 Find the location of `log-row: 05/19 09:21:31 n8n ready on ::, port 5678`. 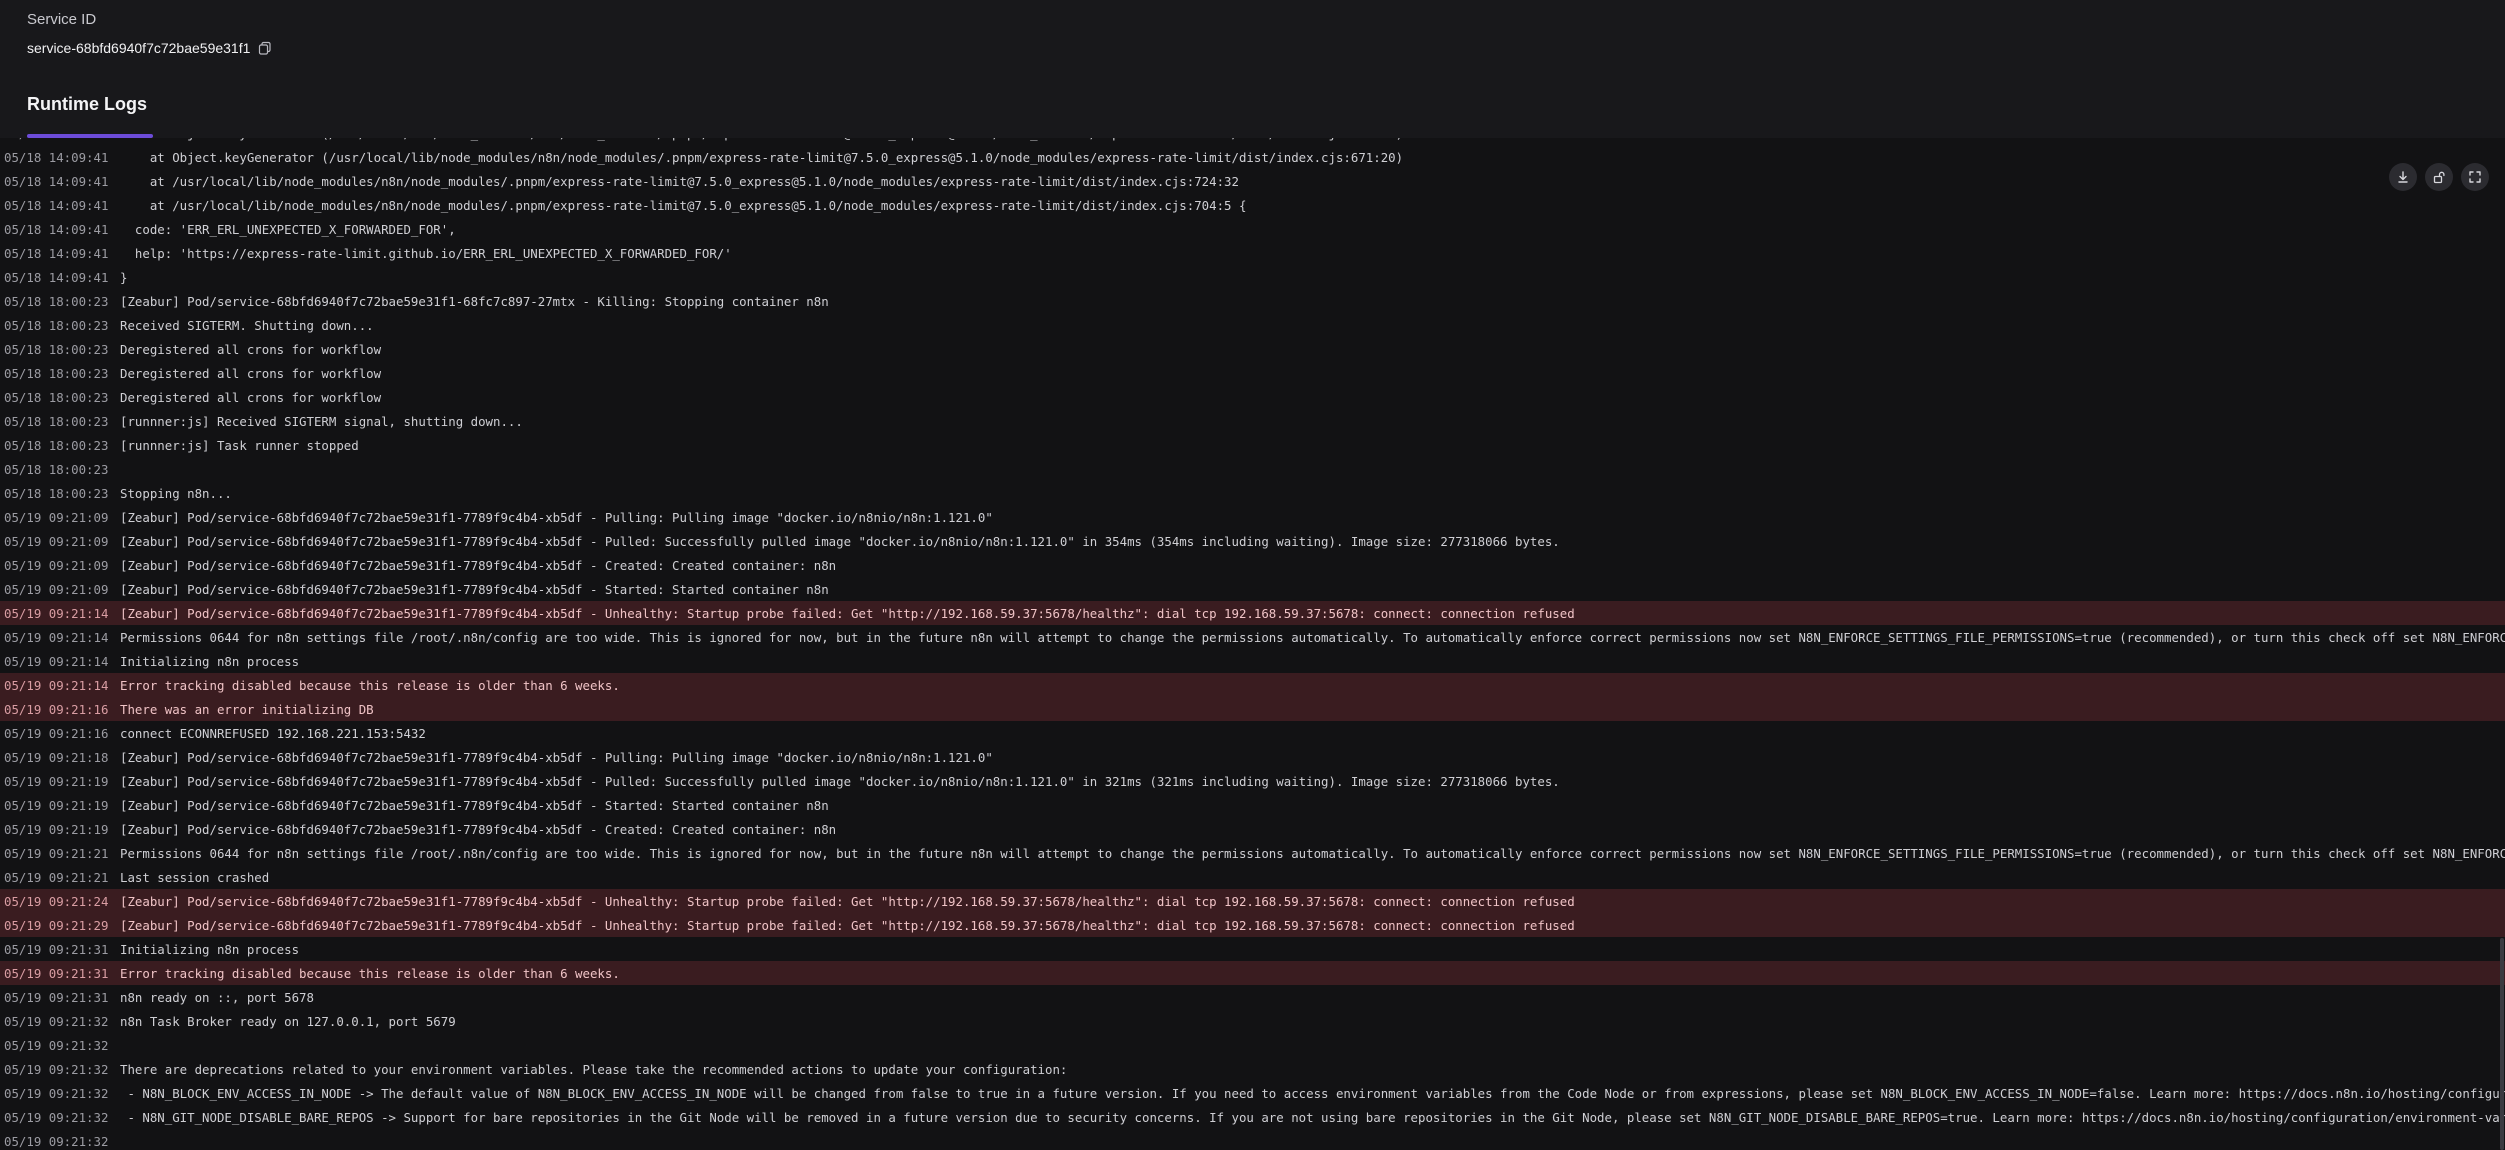

log-row: 05/19 09:21:31 n8n ready on ::, port 5678 is located at coordinates (1252, 997).